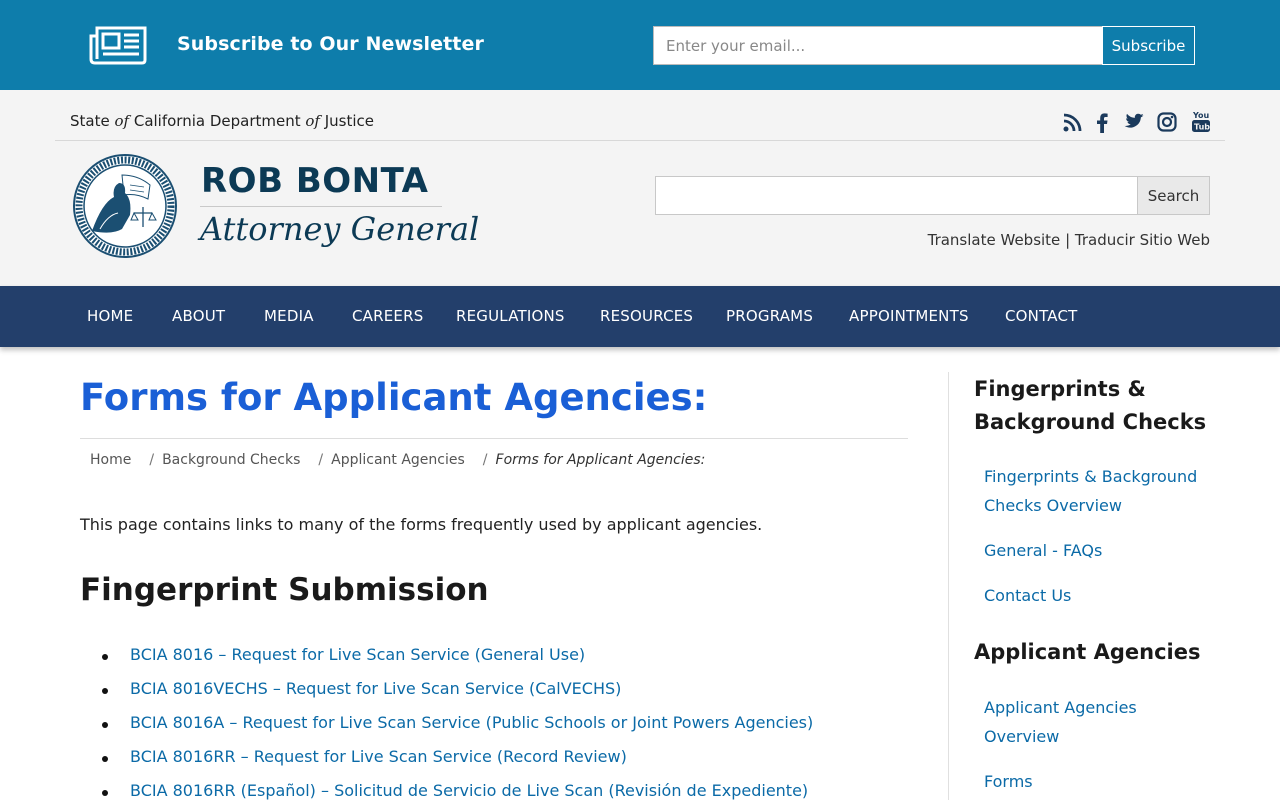 This screenshot has height=800, width=1280. I want to click on search-button: Search, so click(1173, 195).